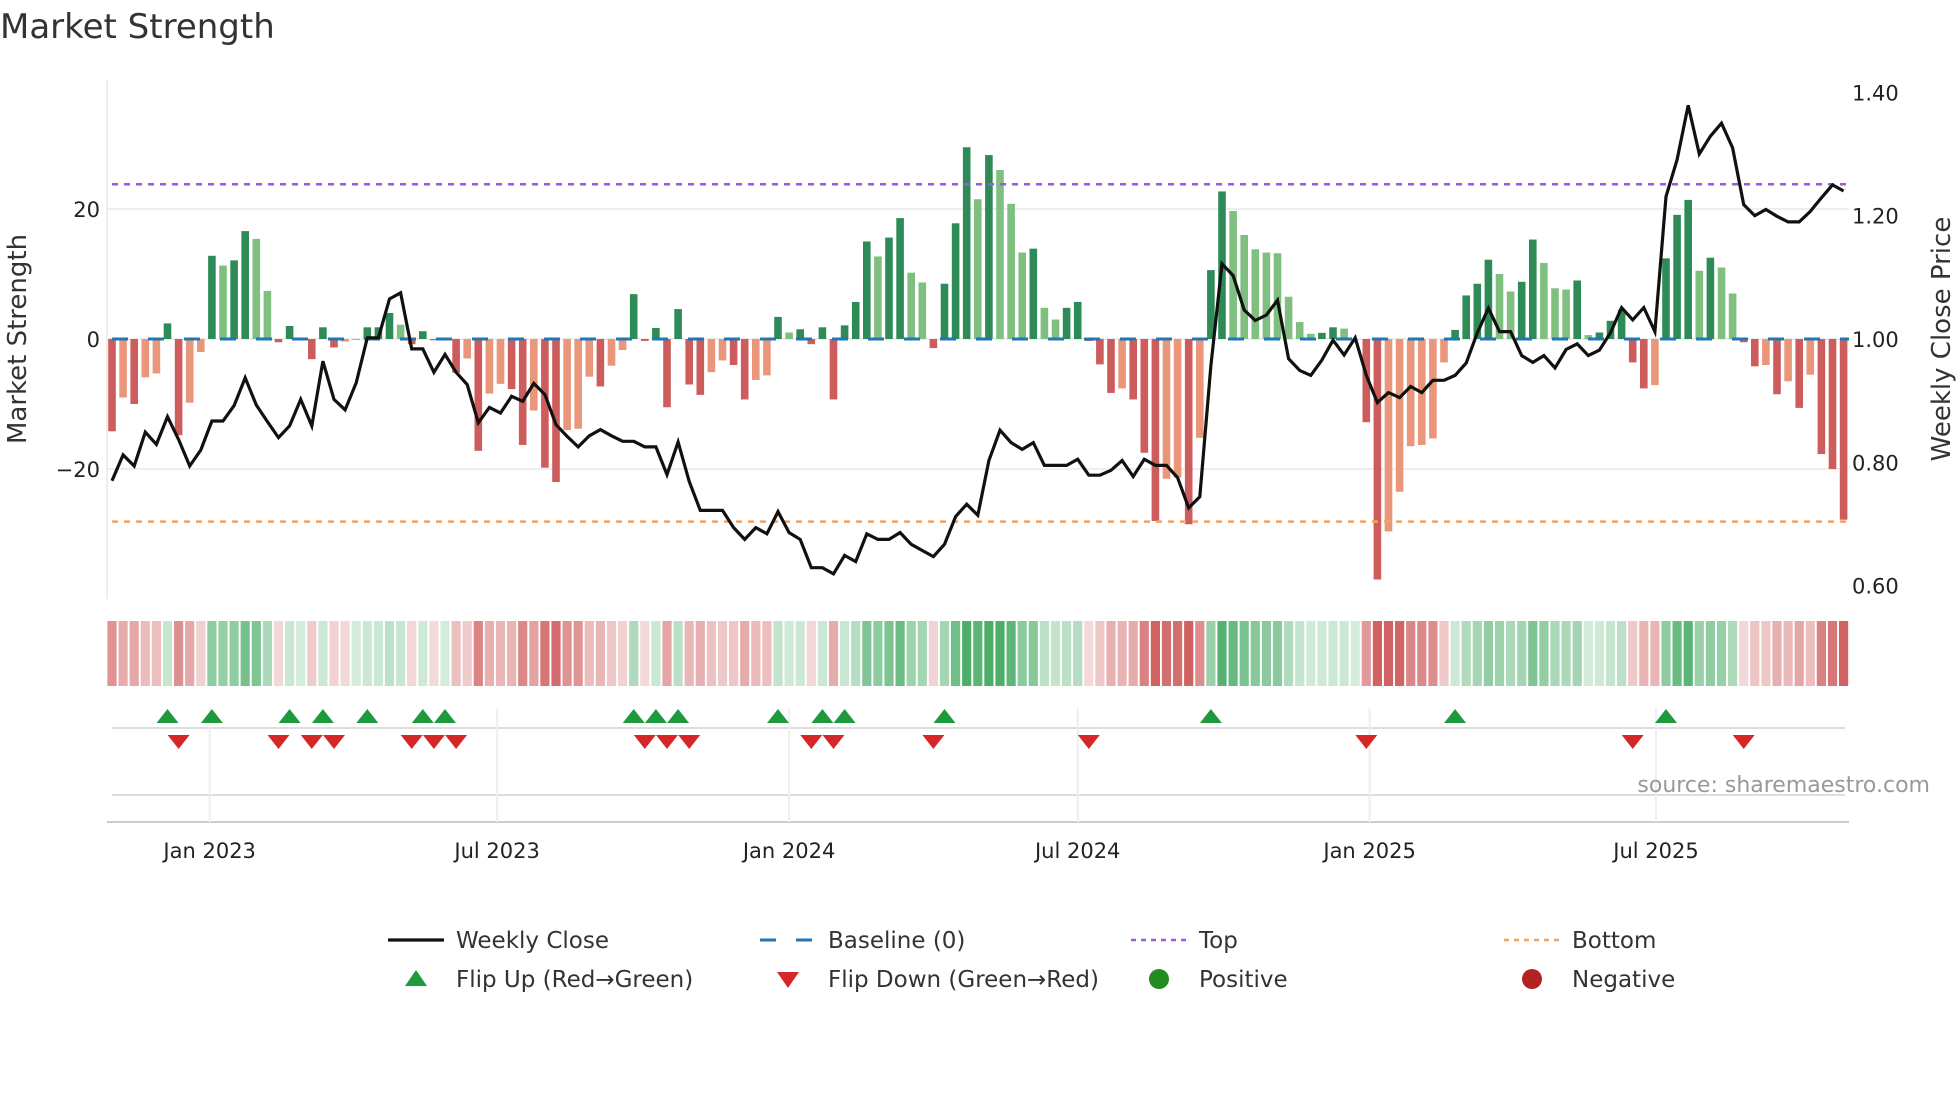 The height and width of the screenshot is (1102, 1960). I want to click on legend-label: Weekly Close, so click(532, 941).